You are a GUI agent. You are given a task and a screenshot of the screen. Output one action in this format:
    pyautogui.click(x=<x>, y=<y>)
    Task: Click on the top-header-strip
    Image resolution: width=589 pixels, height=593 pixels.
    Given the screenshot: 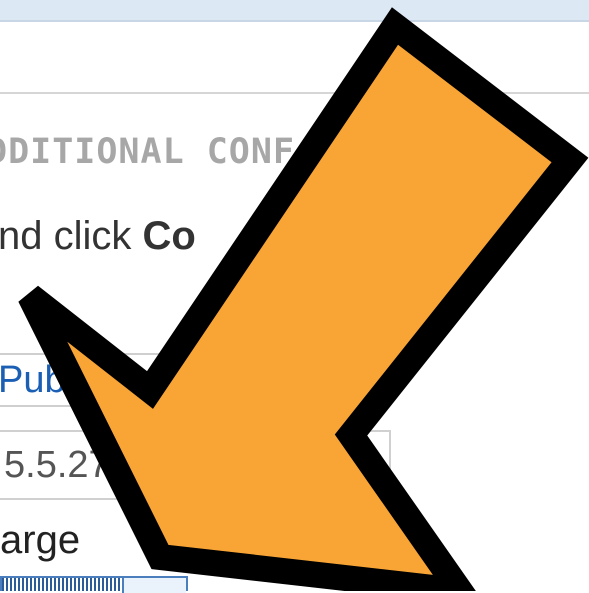 What is the action you would take?
    pyautogui.click(x=294, y=11)
    